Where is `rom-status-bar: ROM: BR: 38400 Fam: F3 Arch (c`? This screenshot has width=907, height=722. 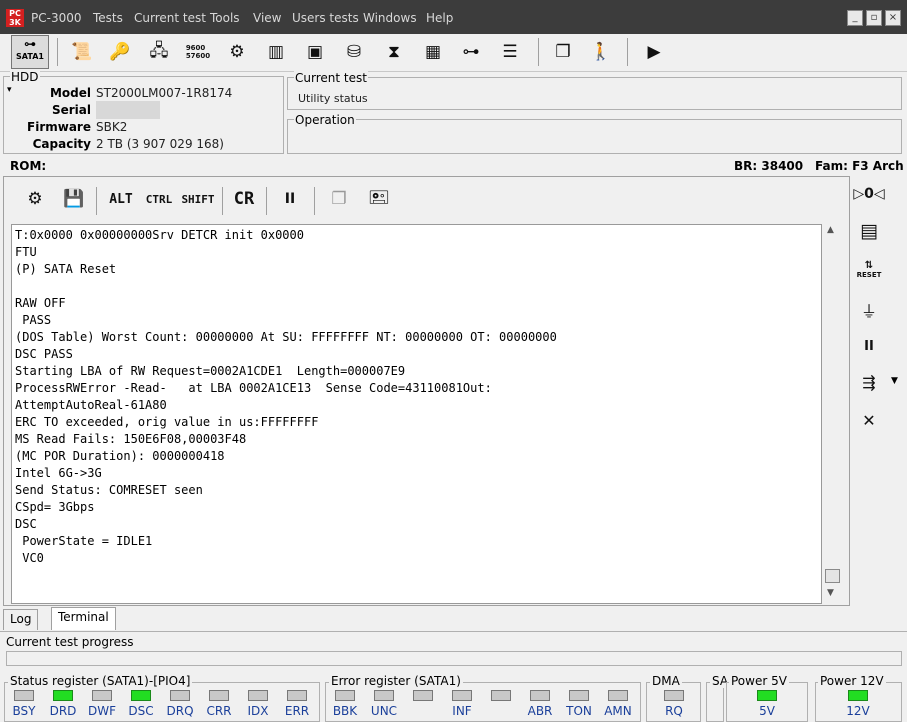 rom-status-bar: ROM: BR: 38400 Fam: F3 Arch (c is located at coordinates (453, 166).